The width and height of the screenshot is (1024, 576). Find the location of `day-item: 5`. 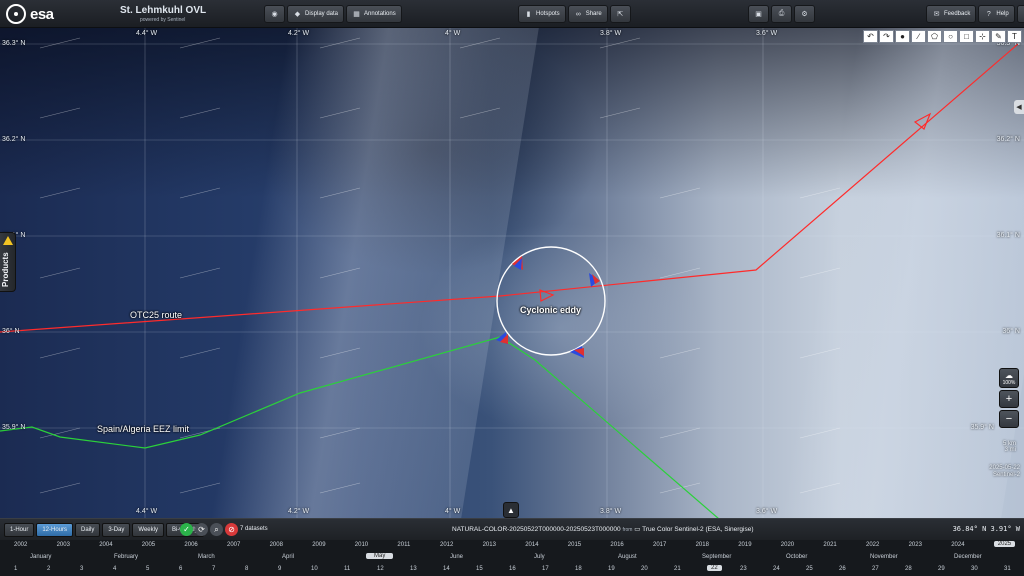

day-item: 5 is located at coordinates (147, 569).